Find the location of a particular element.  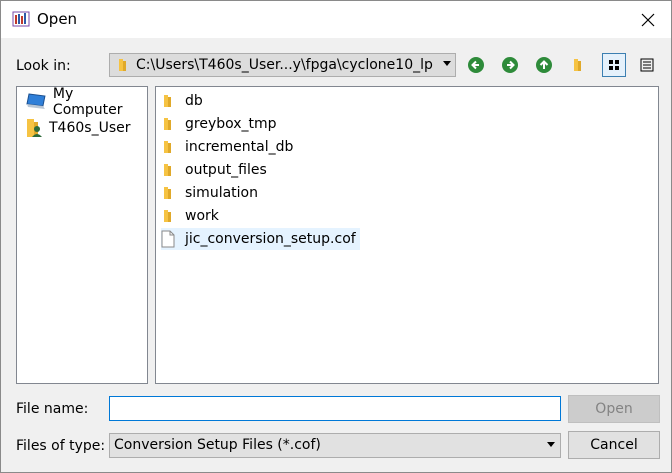

file-name: output_files is located at coordinates (226, 170).